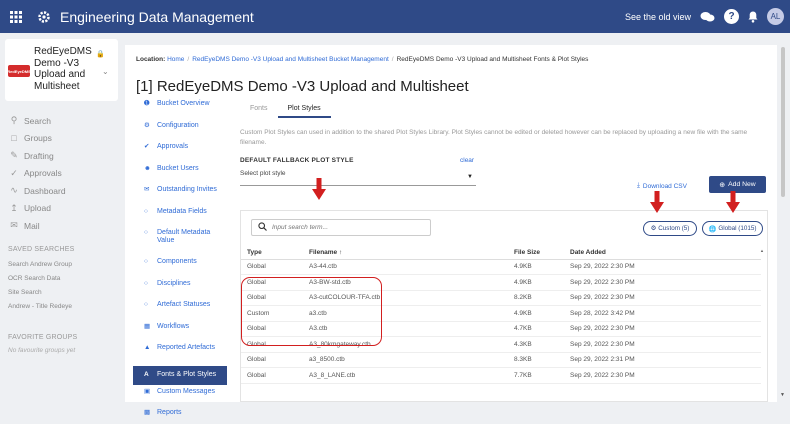 The width and height of the screenshot is (790, 424). What do you see at coordinates (25, 292) in the screenshot?
I see `saved-search-link: Site Search` at bounding box center [25, 292].